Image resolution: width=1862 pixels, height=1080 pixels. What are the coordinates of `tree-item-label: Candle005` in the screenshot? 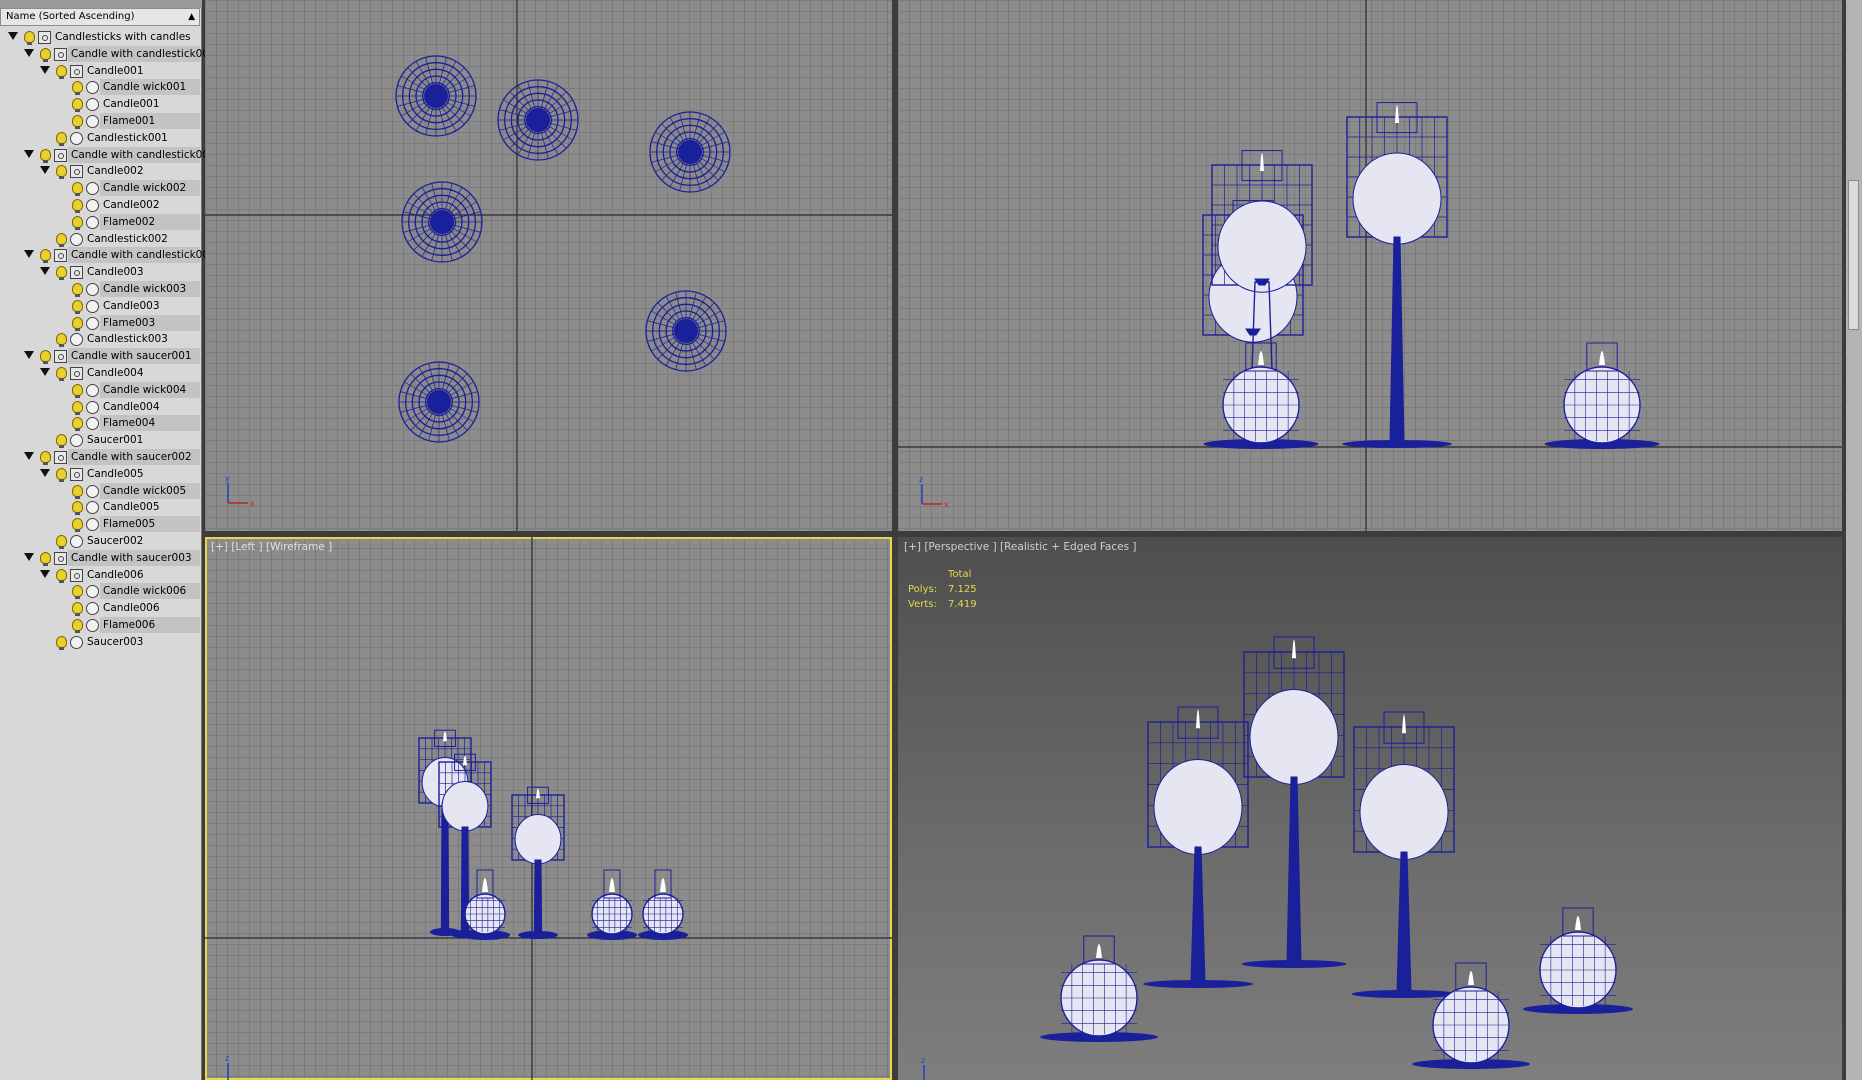 It's located at (116, 474).